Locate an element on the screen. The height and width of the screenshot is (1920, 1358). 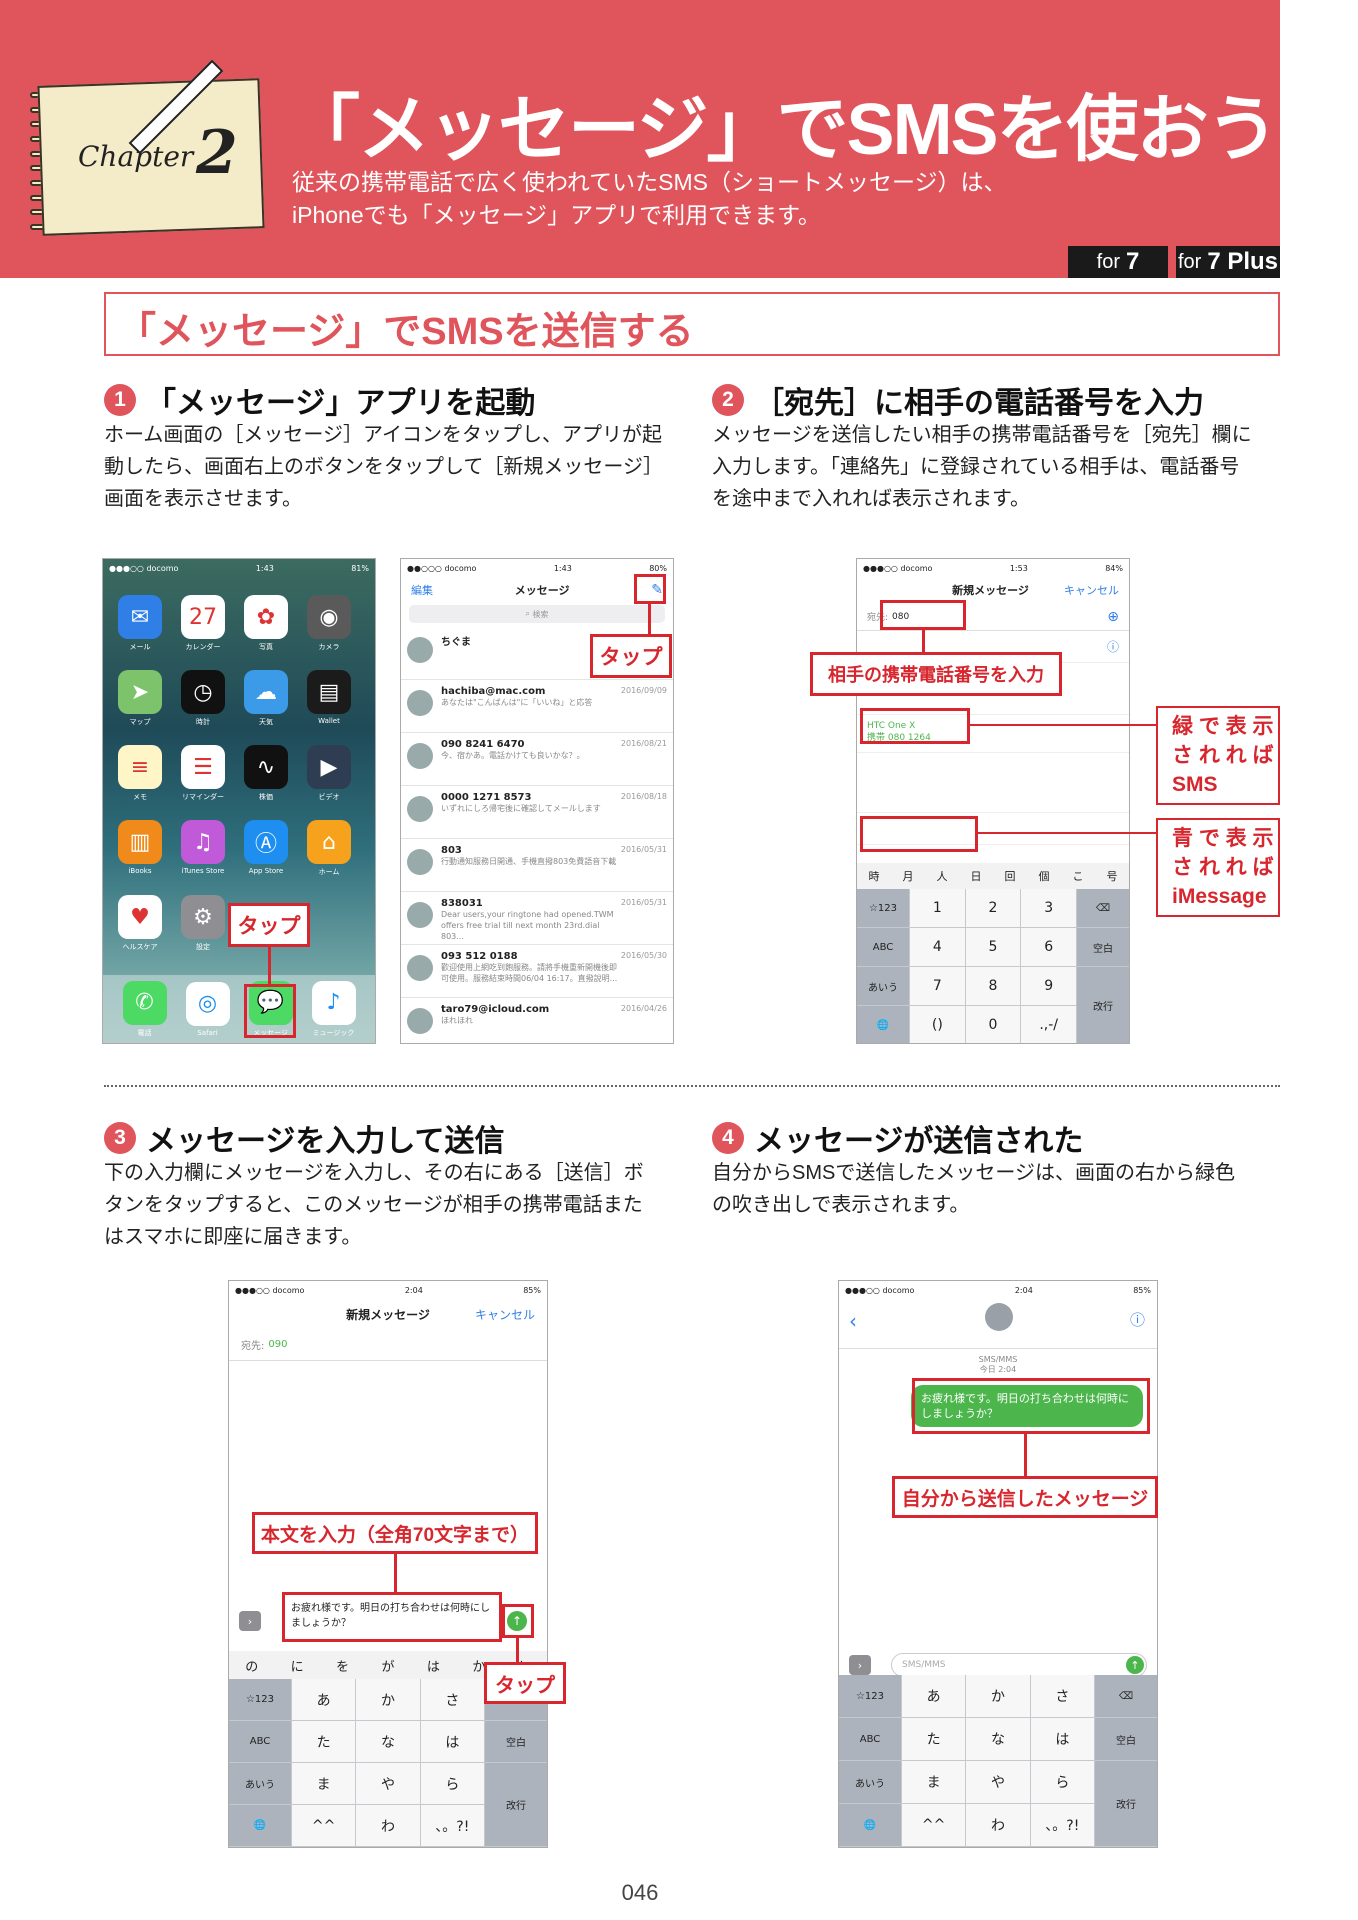
app-tile: ◉ カメラ is located at coordinates (329, 623).